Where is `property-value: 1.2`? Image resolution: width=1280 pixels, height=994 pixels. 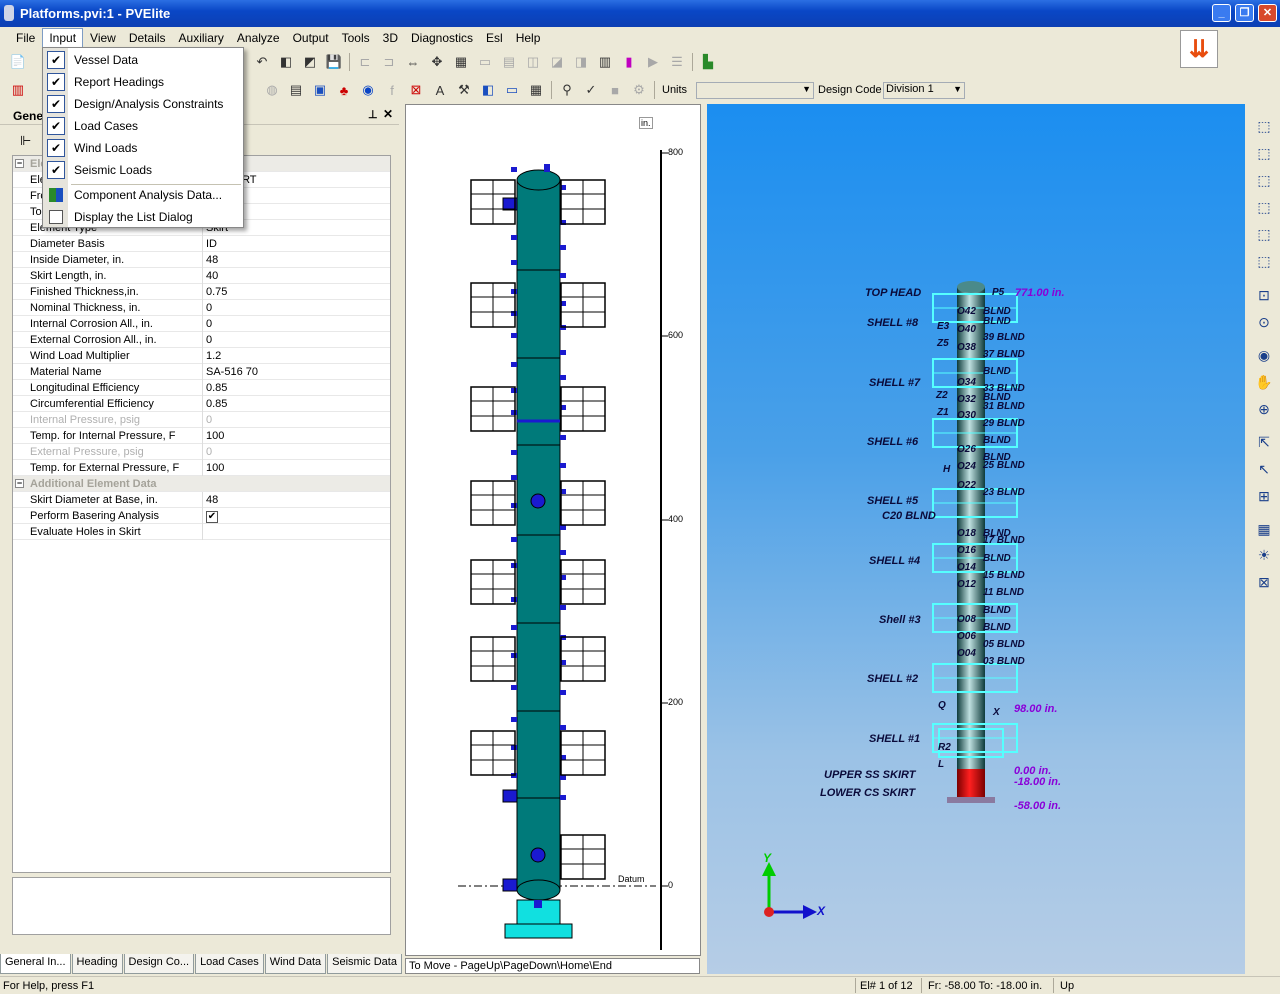 property-value: 1.2 is located at coordinates (213, 356).